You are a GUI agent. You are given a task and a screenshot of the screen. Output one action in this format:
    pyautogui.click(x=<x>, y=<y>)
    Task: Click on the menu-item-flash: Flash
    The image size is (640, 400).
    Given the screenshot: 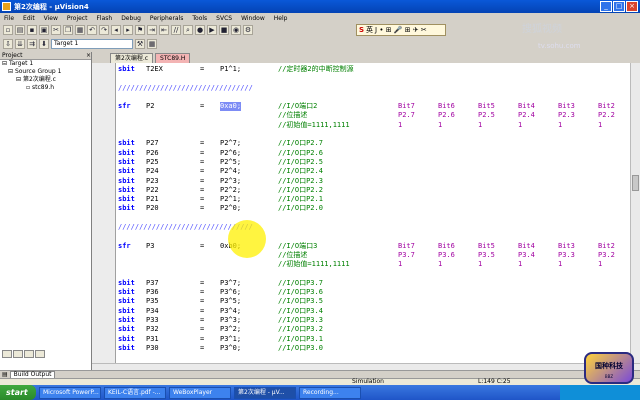 What is the action you would take?
    pyautogui.click(x=104, y=18)
    